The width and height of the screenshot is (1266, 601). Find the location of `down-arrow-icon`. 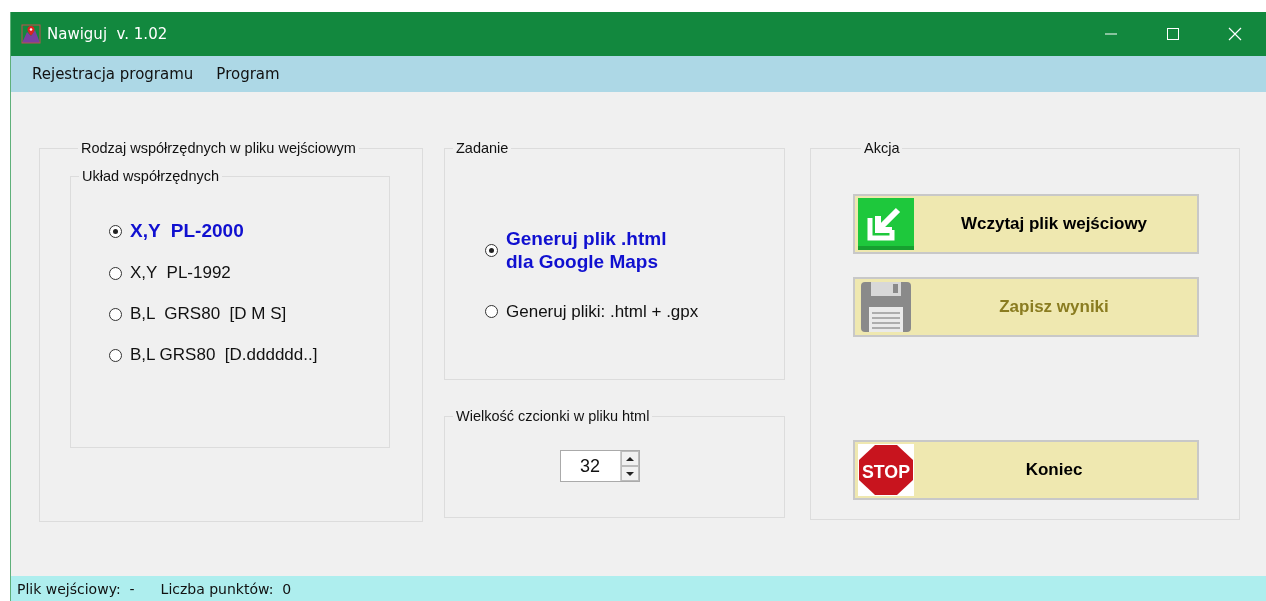

down-arrow-icon is located at coordinates (629, 473).